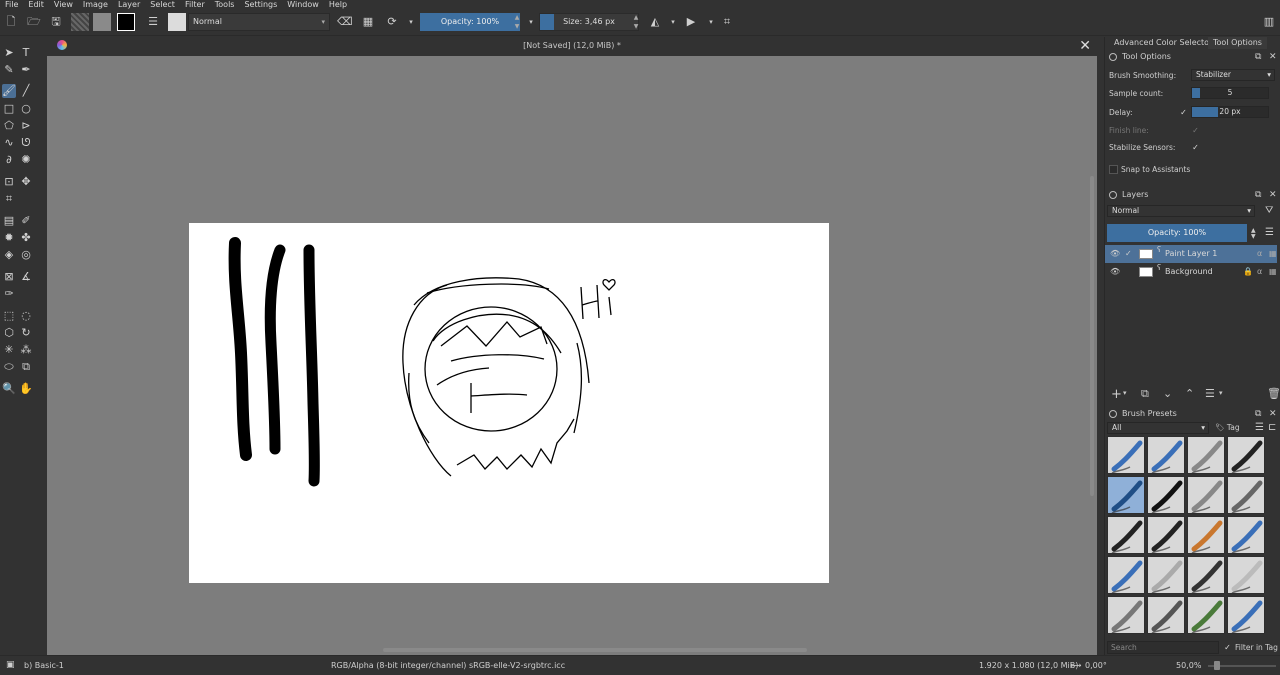 This screenshot has width=1280, height=675. Describe the element at coordinates (9, 199) in the screenshot. I see `crop-tool-icon: ⌗` at that location.